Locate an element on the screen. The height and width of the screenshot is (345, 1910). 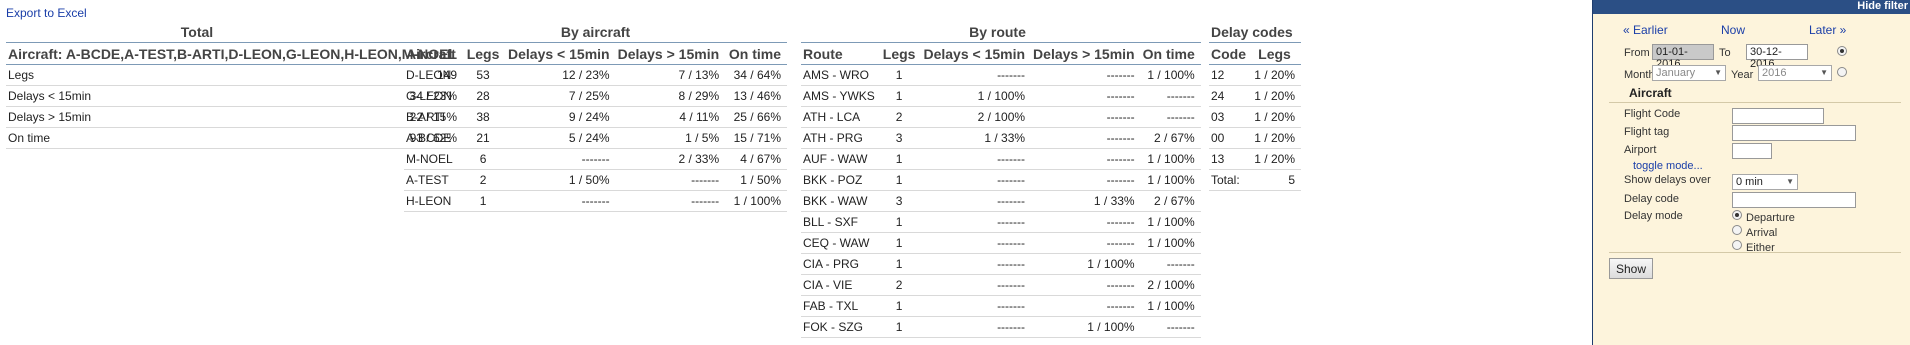
aircraft-cell: 21 is located at coordinates (485, 138).